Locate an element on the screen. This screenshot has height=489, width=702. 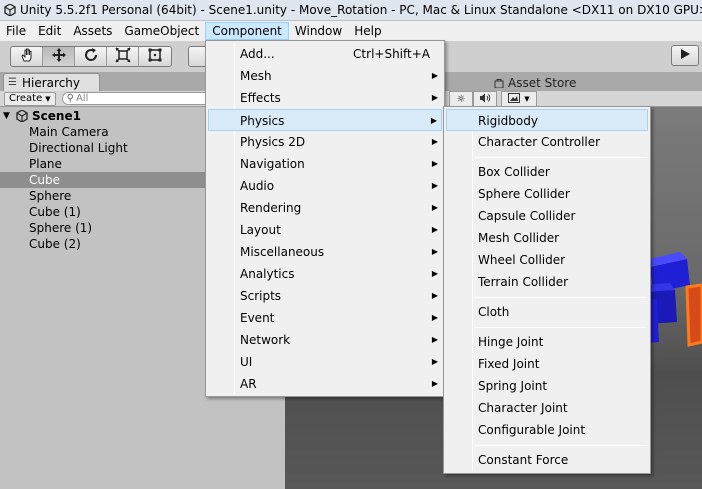
search-placeholder: All is located at coordinates (82, 98).